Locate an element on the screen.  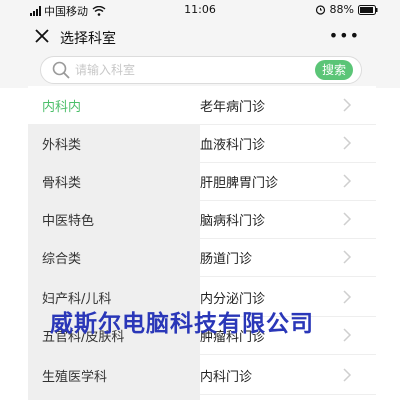
clinic-item: 内科门诊 is located at coordinates (288, 375).